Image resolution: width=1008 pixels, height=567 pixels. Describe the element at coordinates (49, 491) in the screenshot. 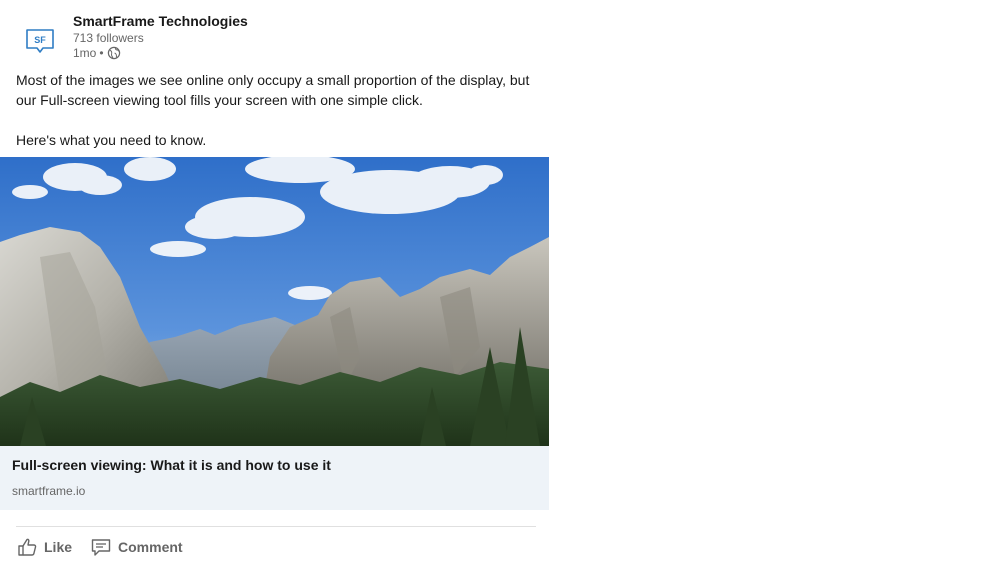

I see `link-domain: smartframe.io` at that location.